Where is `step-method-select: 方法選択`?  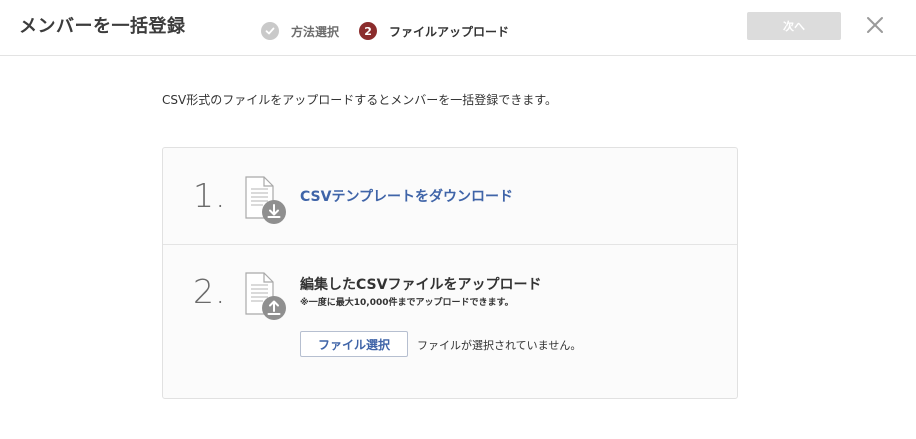 step-method-select: 方法選択 is located at coordinates (300, 31).